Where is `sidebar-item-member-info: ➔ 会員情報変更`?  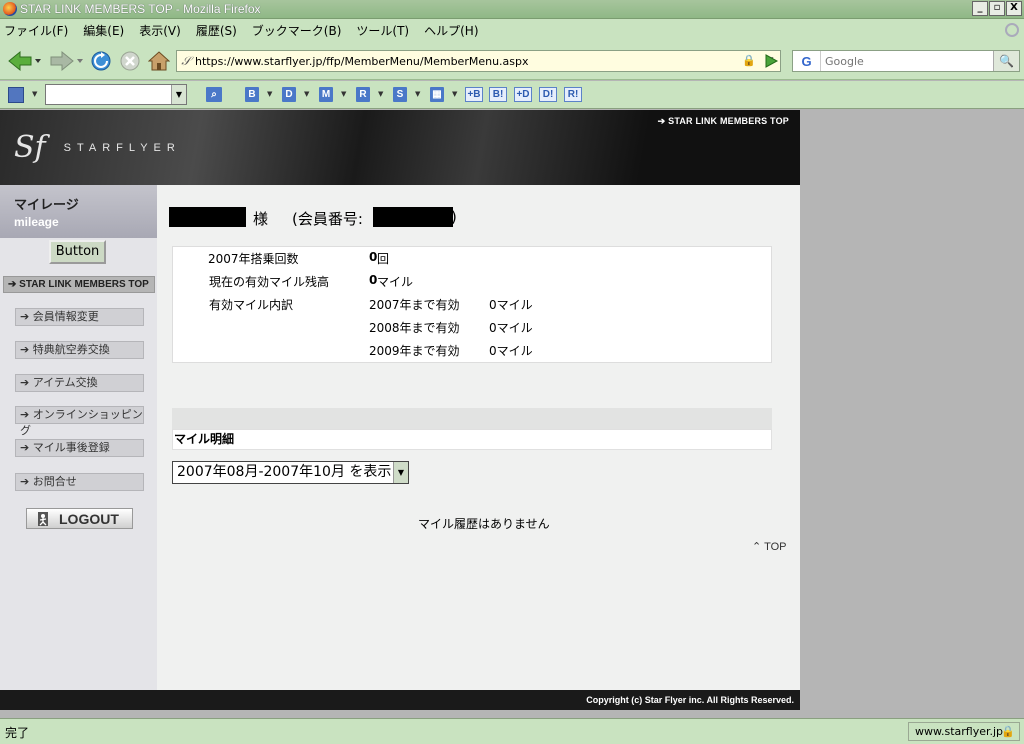
sidebar-item-member-info: ➔ 会員情報変更 is located at coordinates (79, 317).